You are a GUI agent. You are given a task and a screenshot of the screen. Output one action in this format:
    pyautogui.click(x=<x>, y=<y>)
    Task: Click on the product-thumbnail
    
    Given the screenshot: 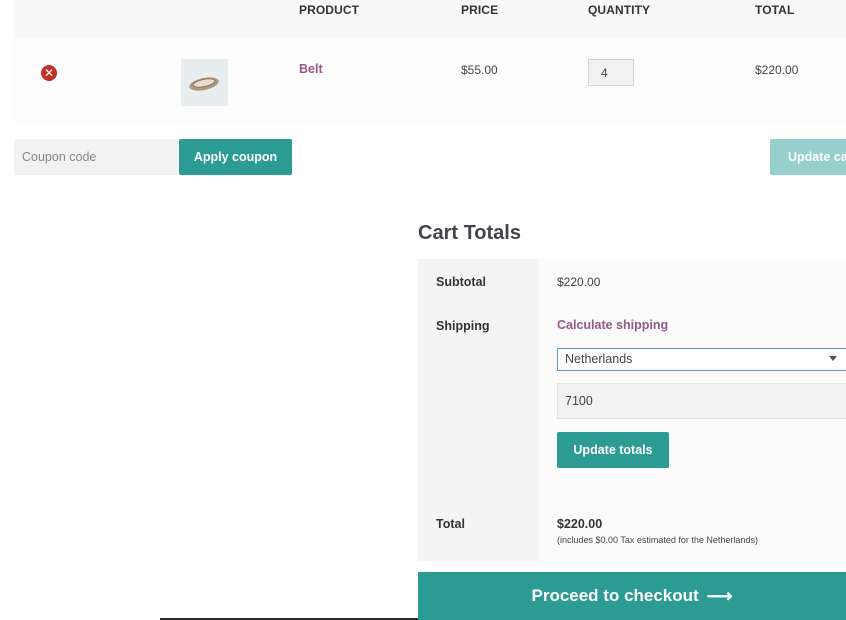 What is the action you would take?
    pyautogui.click(x=204, y=82)
    